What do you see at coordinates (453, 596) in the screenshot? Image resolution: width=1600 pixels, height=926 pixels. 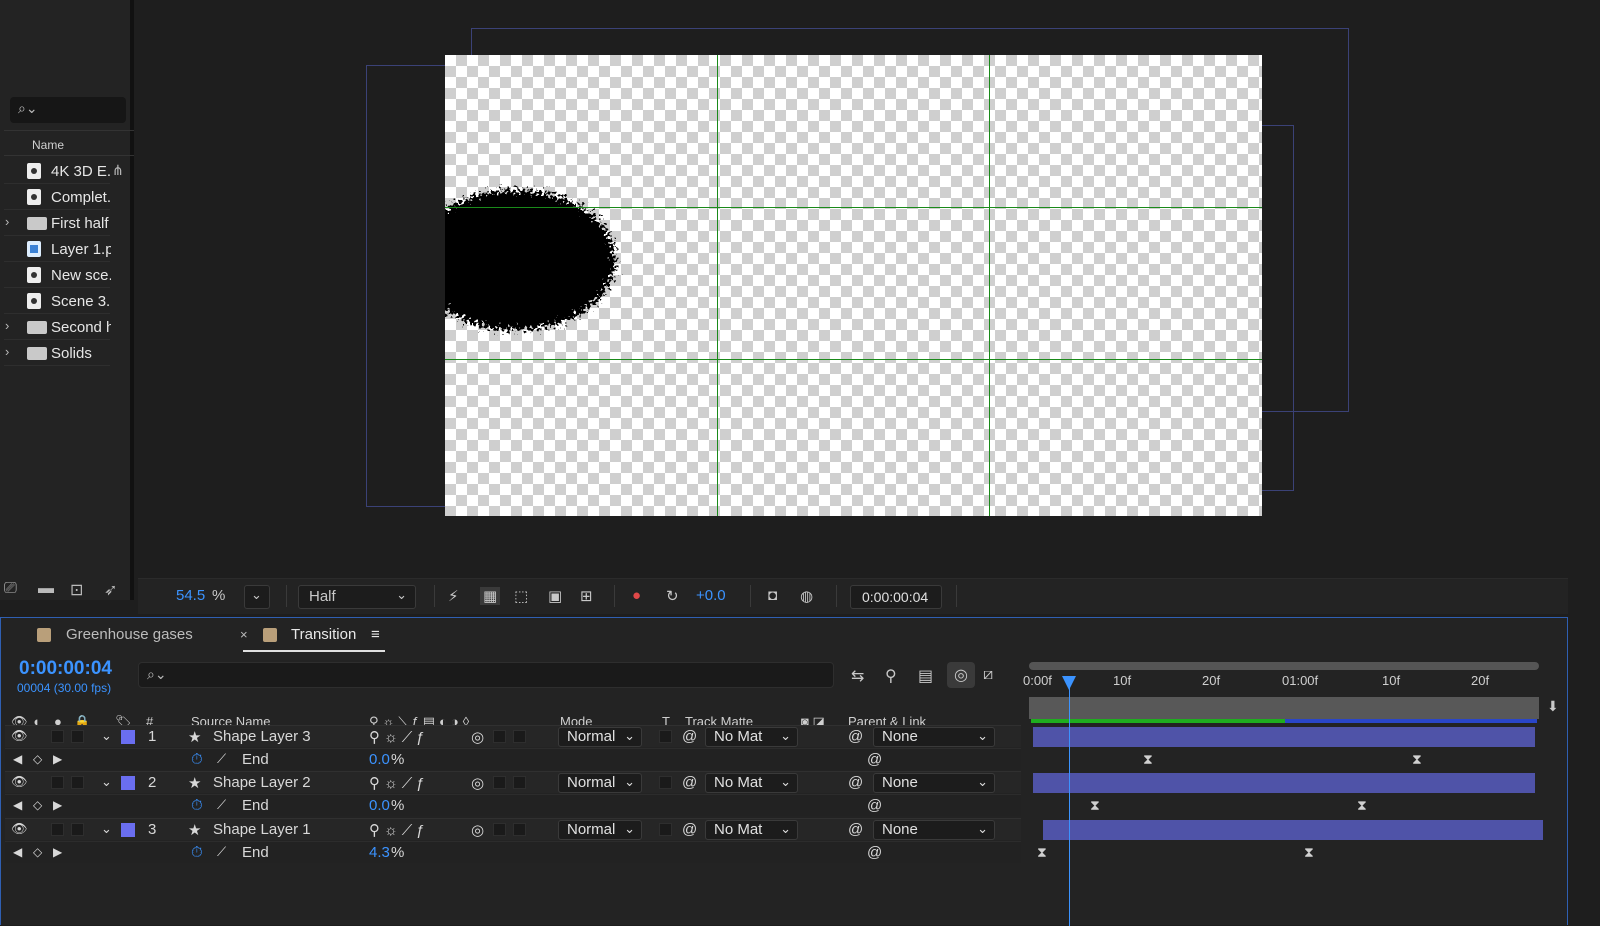 I see `fast-previews-icon: ⚡` at bounding box center [453, 596].